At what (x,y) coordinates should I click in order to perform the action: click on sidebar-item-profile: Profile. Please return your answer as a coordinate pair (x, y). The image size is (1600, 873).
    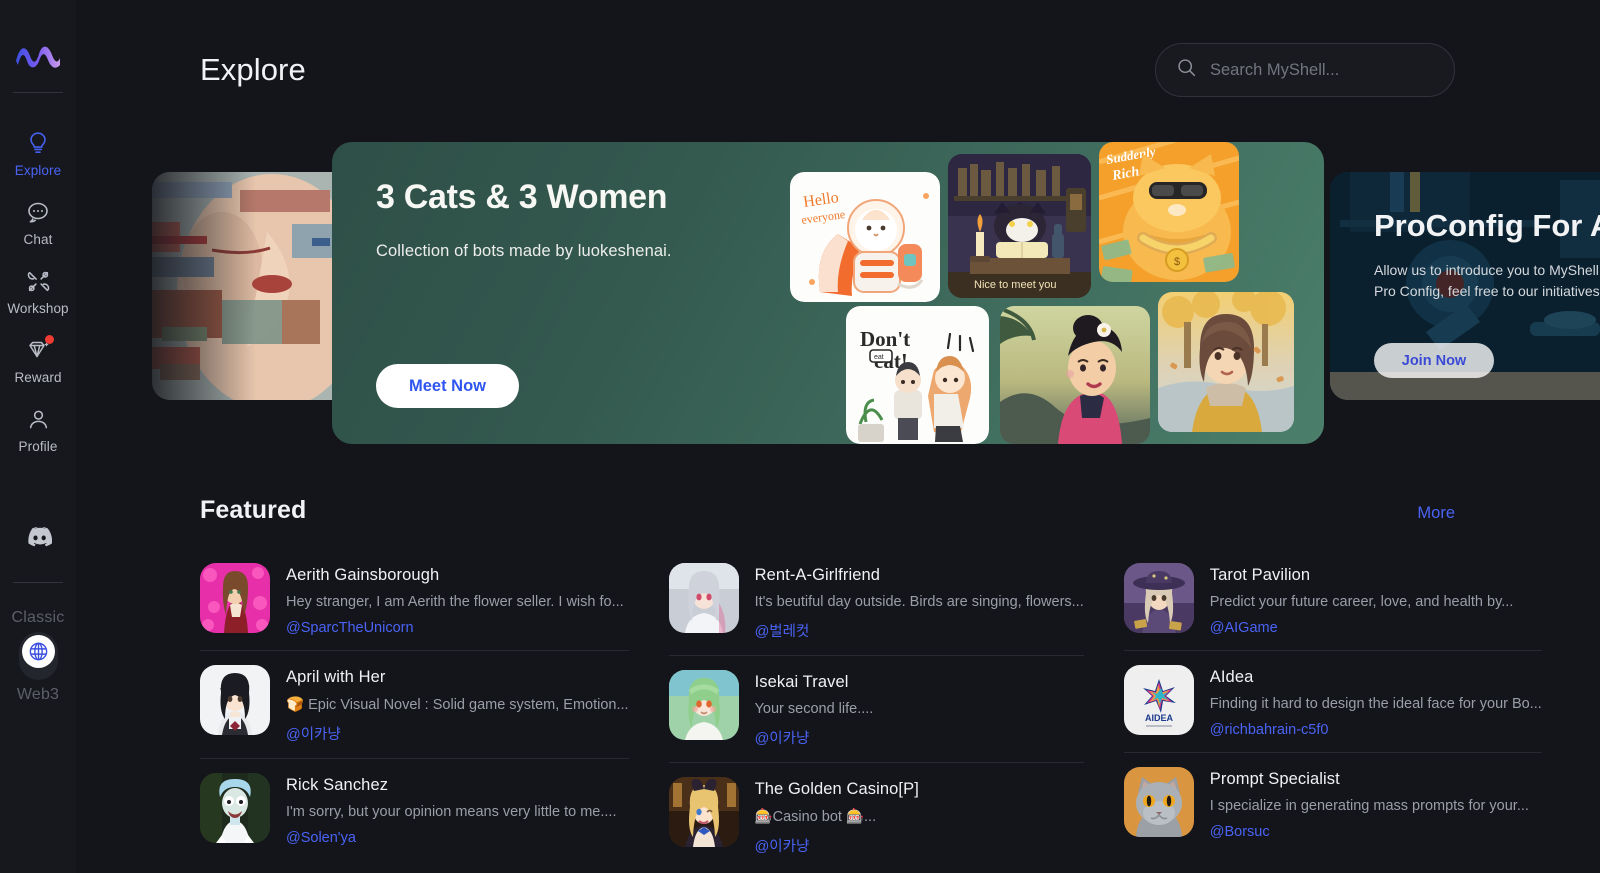
    Looking at the image, I should click on (38, 429).